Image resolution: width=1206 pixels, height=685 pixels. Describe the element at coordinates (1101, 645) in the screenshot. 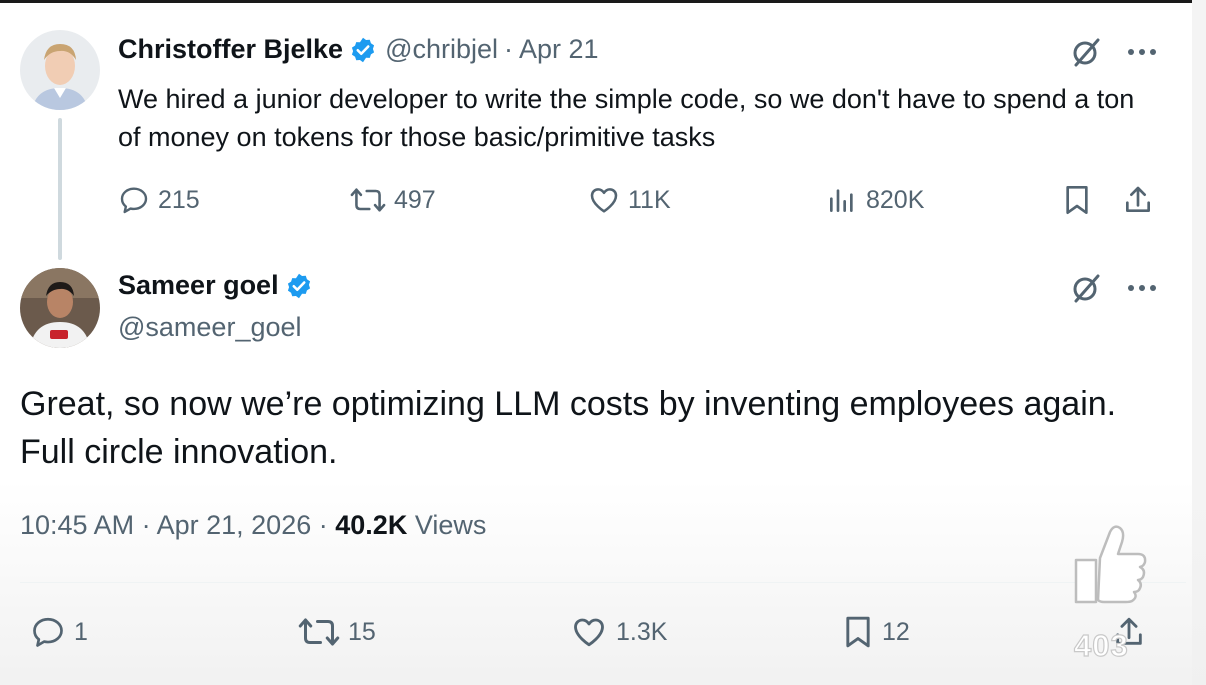

I see `overlay-like-count: 403` at that location.